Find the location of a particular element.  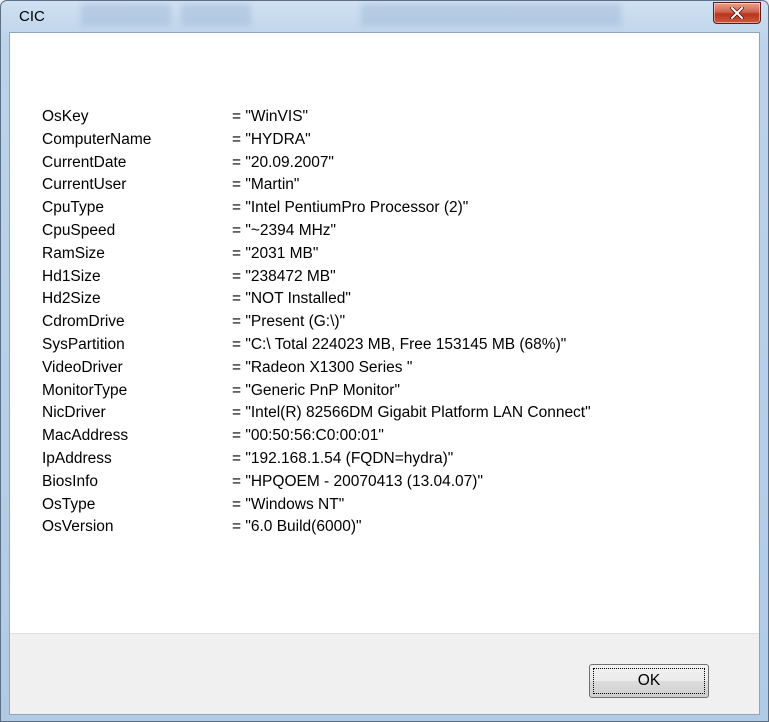

info-key: VideoDriver is located at coordinates (82, 367).